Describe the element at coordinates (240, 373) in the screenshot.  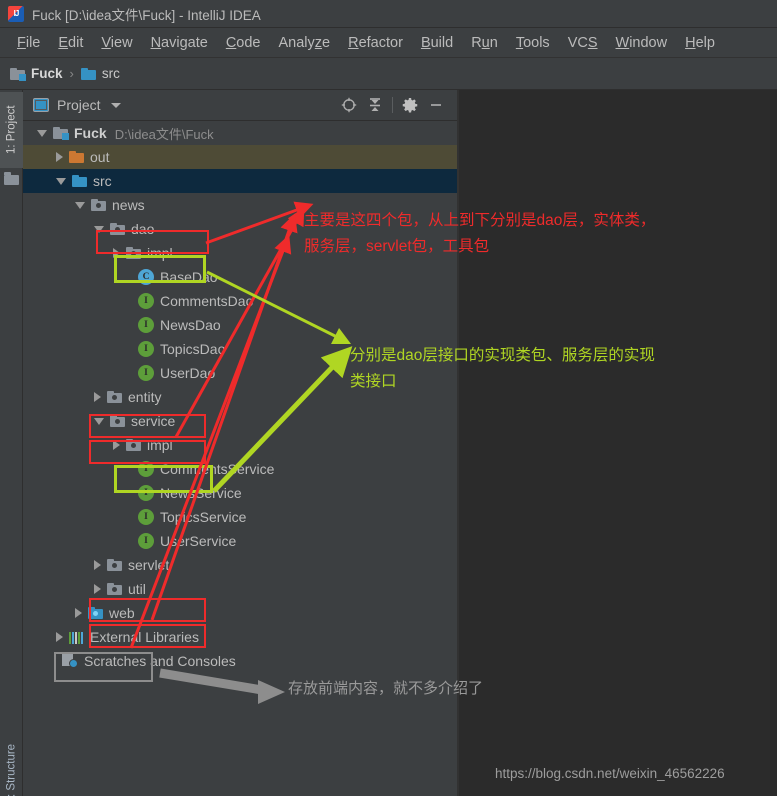
I see `tree-row-userdao: I UserDao` at that location.